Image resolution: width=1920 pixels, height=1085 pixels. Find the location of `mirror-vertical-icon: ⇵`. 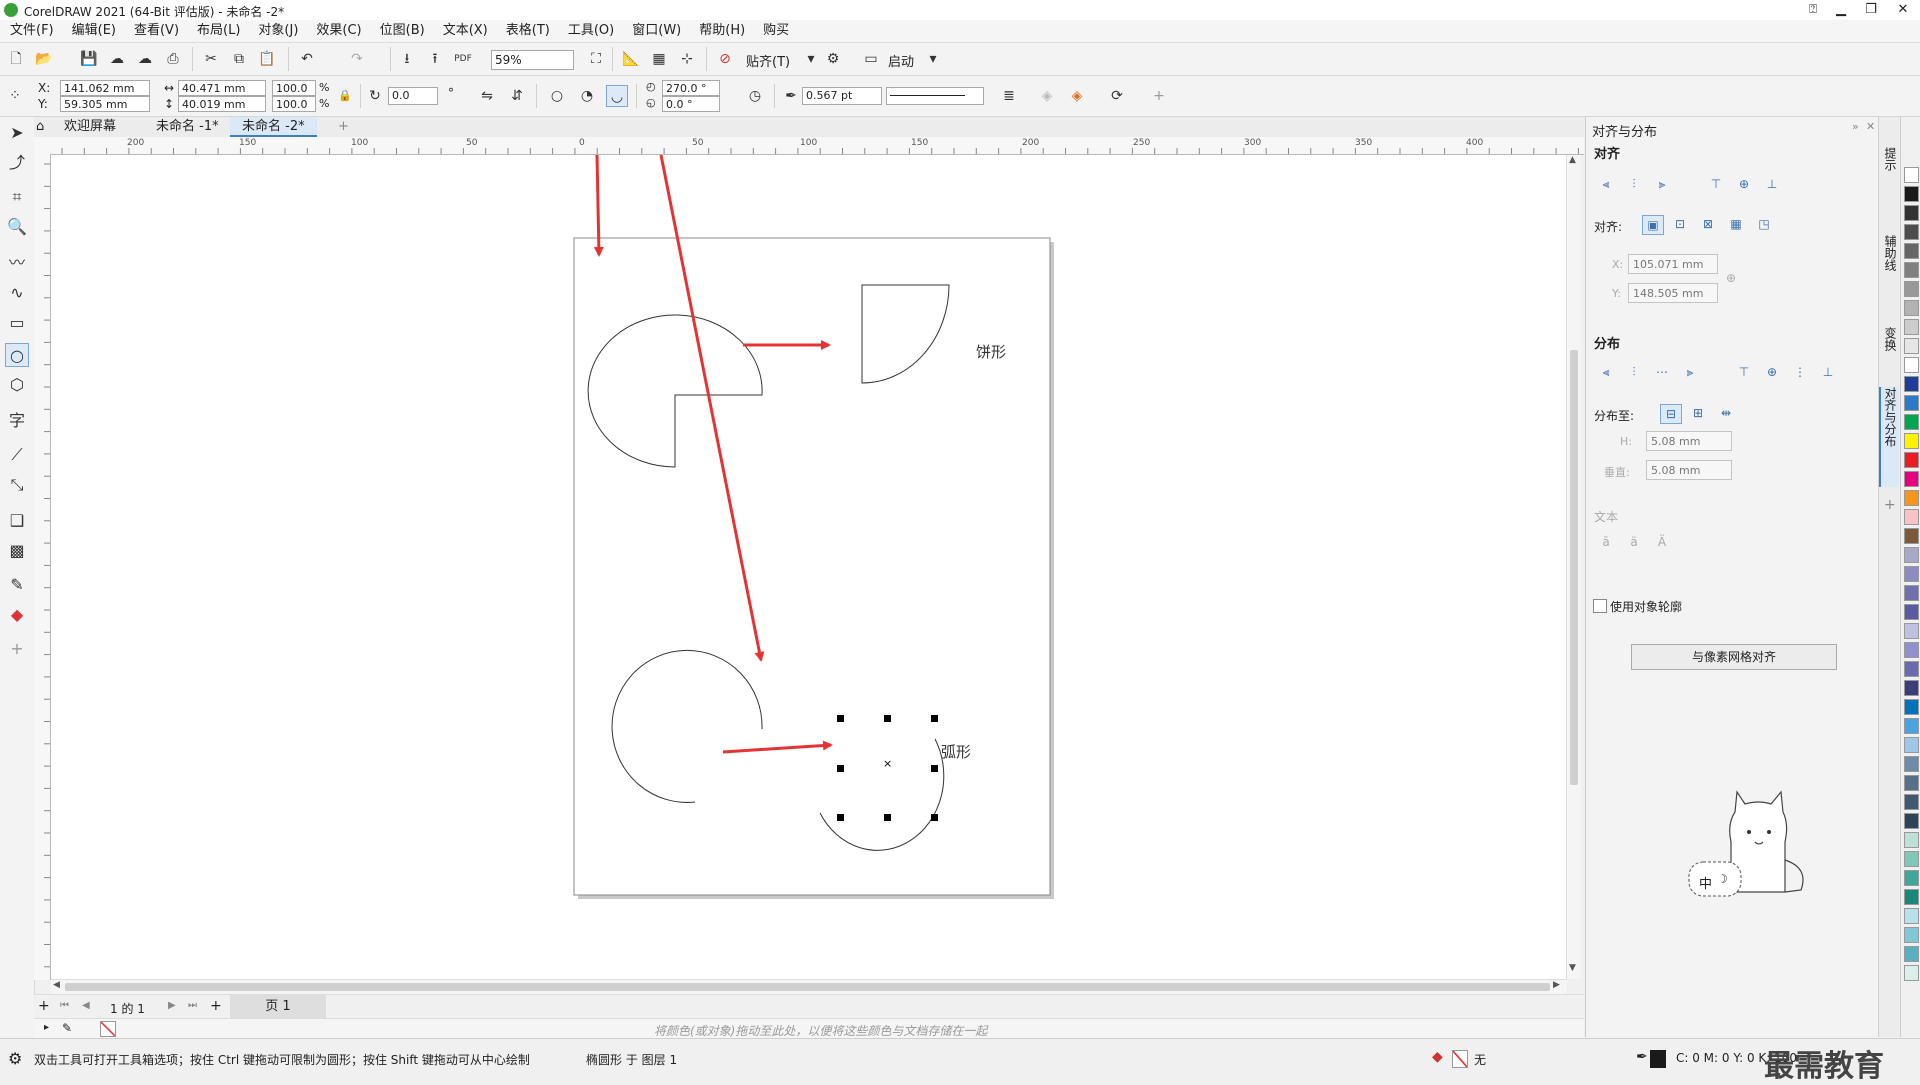

mirror-vertical-icon: ⇵ is located at coordinates (517, 96).